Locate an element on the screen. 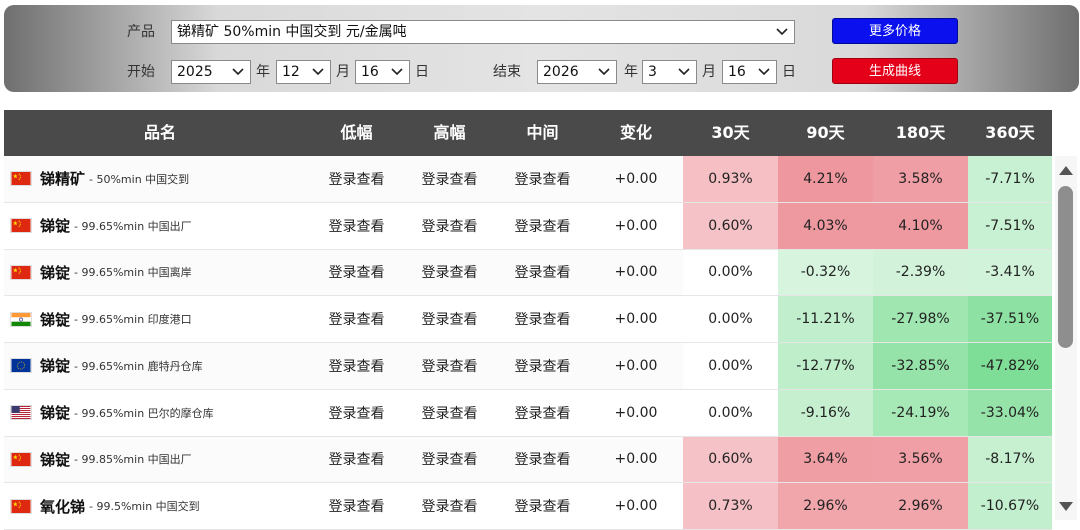  scroll-down-icon is located at coordinates (1066, 506).